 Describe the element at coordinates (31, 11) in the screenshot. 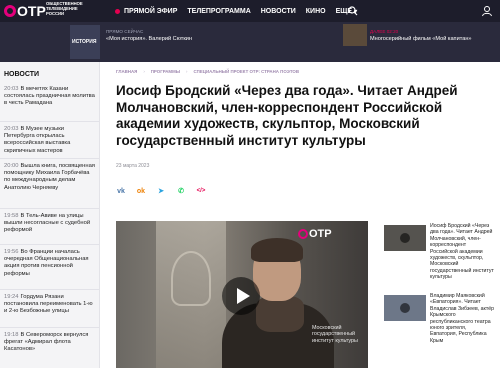

I see `logo-text: ОТР` at that location.